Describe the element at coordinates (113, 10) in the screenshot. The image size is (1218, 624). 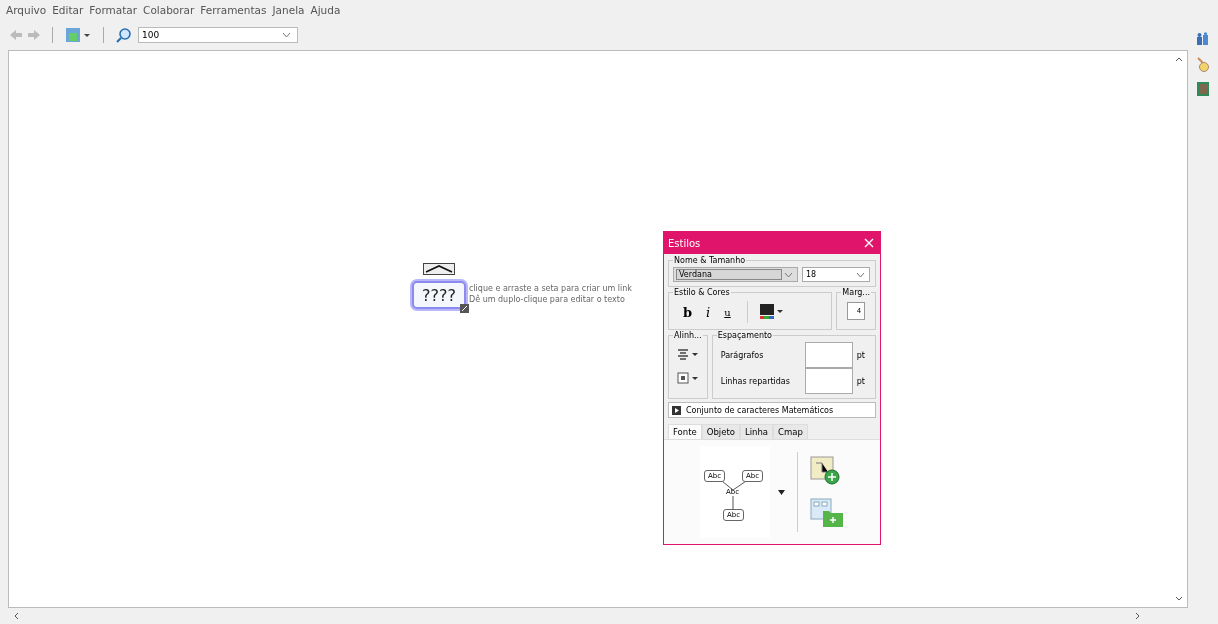
I see `menu-item: Formatar` at that location.